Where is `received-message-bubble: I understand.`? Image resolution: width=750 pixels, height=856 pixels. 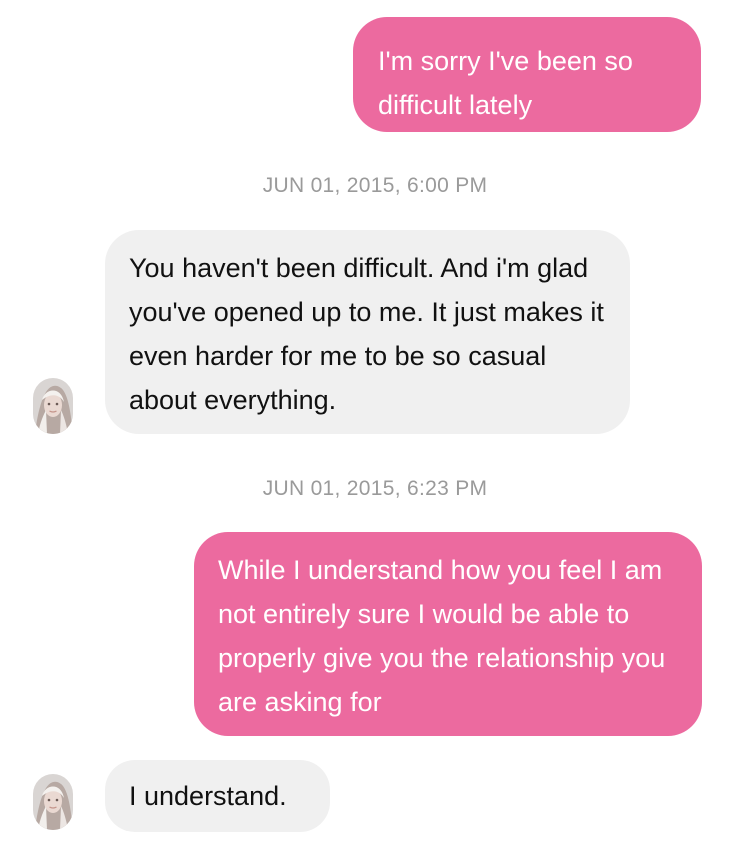
received-message-bubble: I understand. is located at coordinates (217, 796).